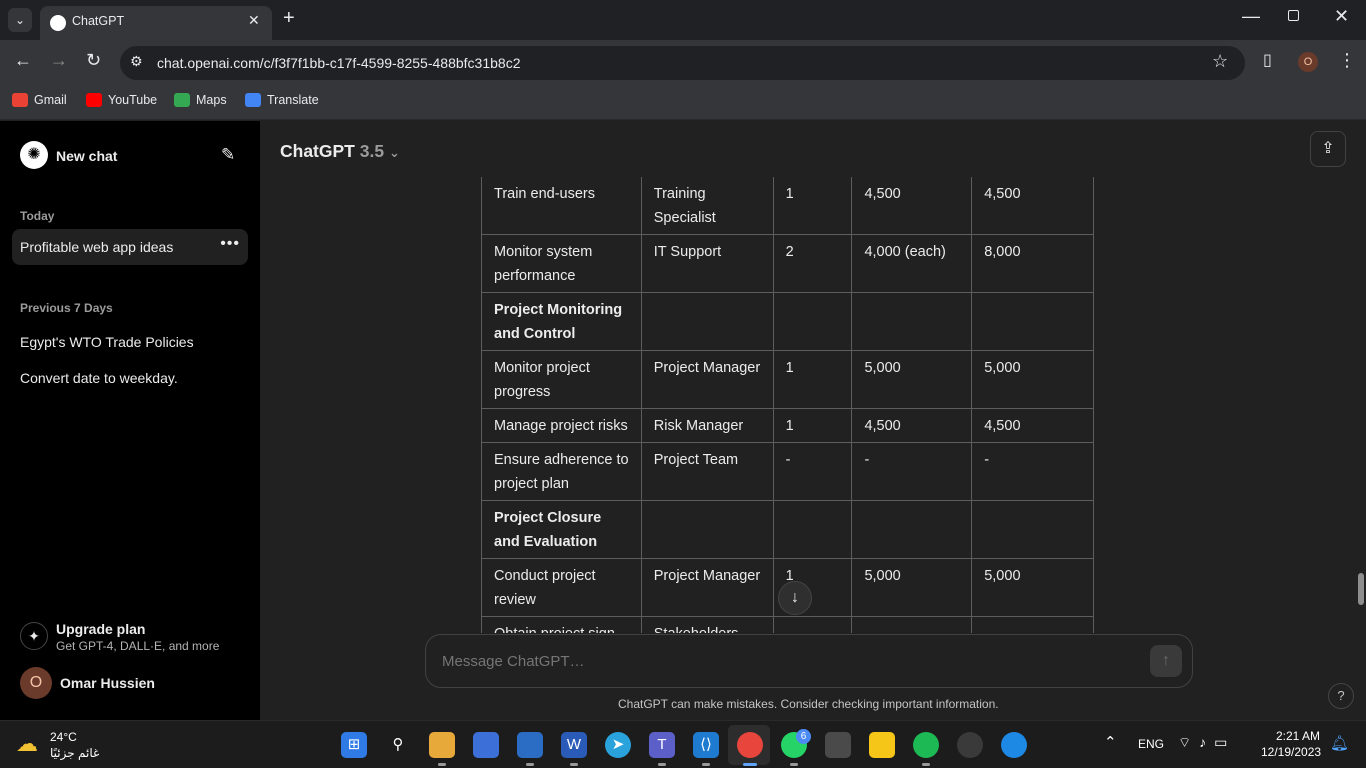 This screenshot has height=768, width=1366. I want to click on model-selector: ChatGPT 3.5 ⌄, so click(340, 151).